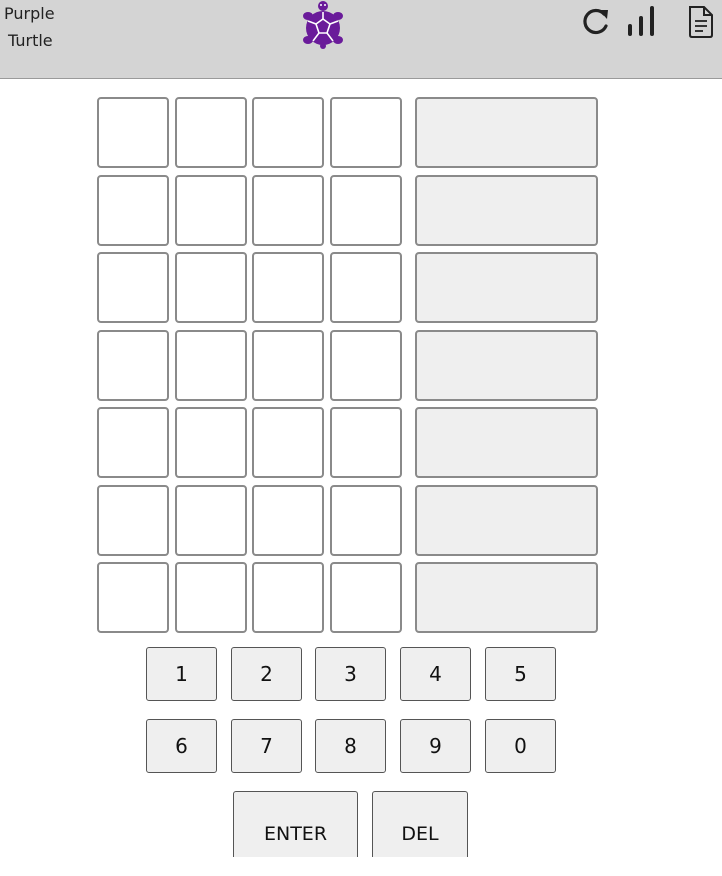 This screenshot has height=876, width=722. Describe the element at coordinates (435, 674) in the screenshot. I see `key-4: 4` at that location.